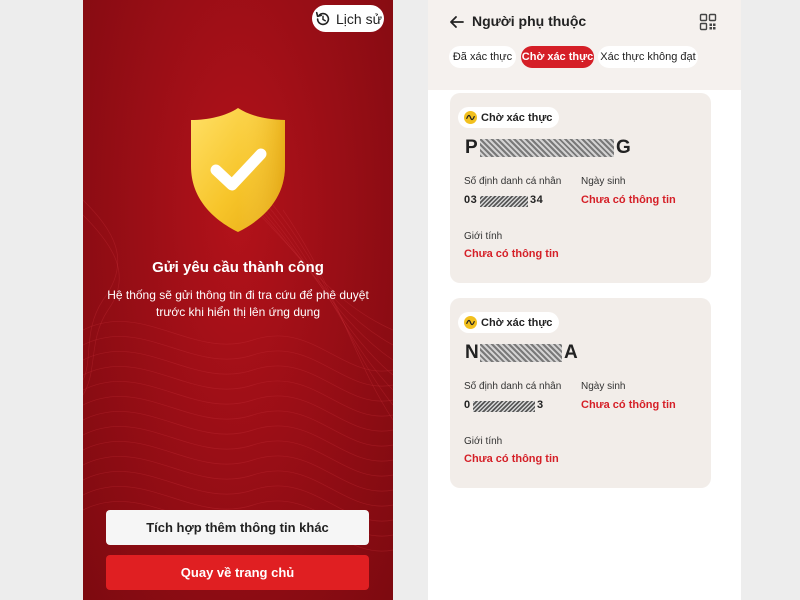 The width and height of the screenshot is (800, 600). I want to click on id-prefix: 0, so click(467, 405).